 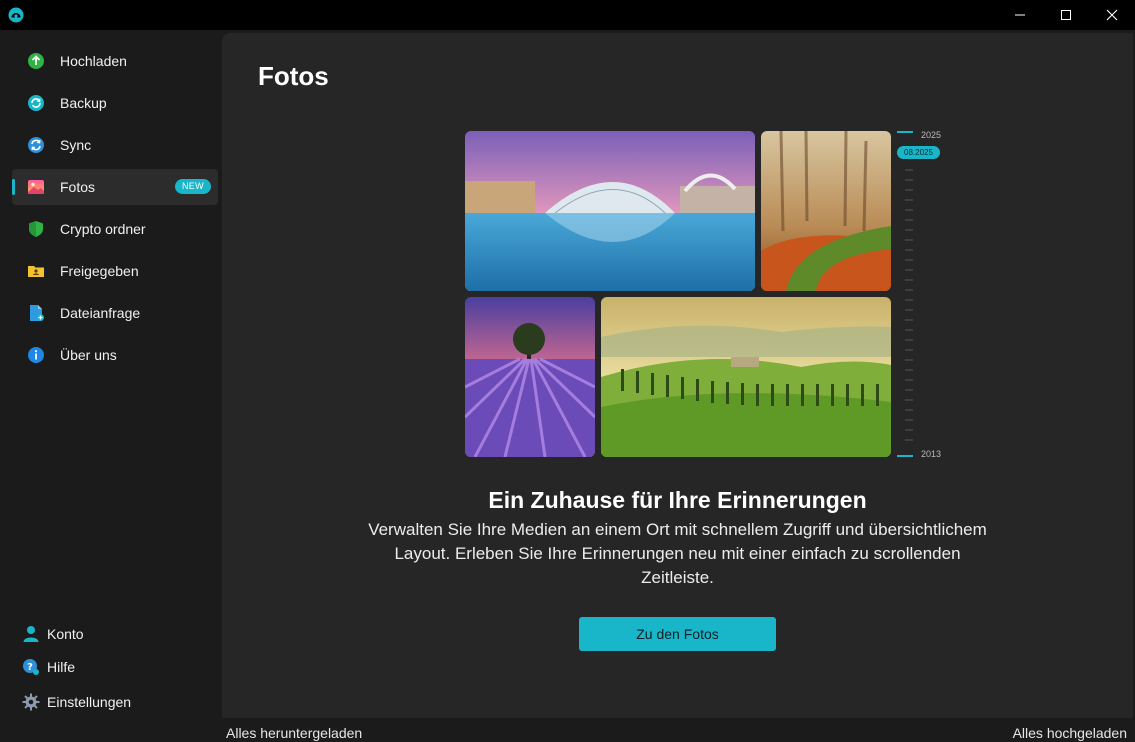 What do you see at coordinates (677, 500) in the screenshot?
I see `feature-headline: Ein Zuhause für Ihre Erinnerungen` at bounding box center [677, 500].